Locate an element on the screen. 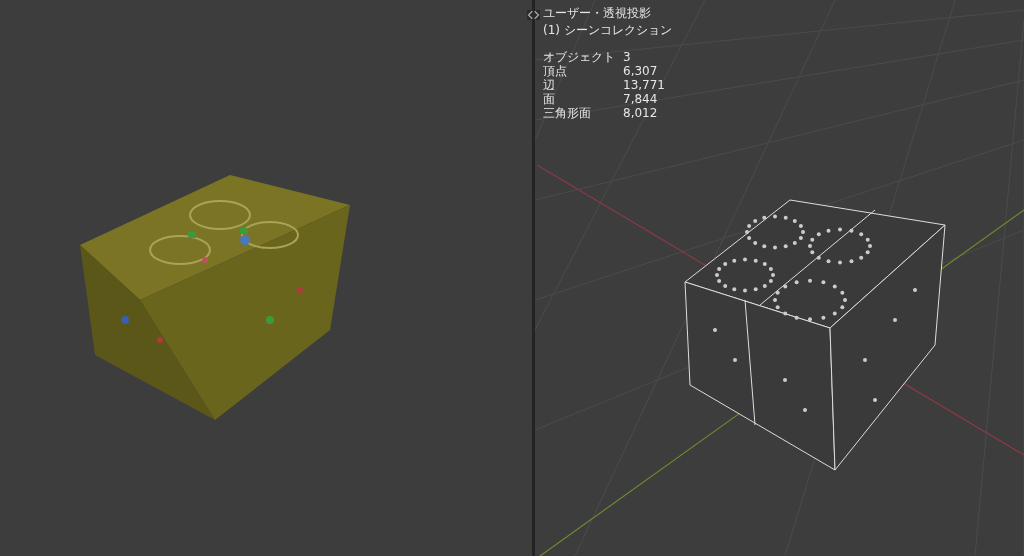 This screenshot has width=1024, height=556. stat-value: 7,844 is located at coordinates (640, 99).